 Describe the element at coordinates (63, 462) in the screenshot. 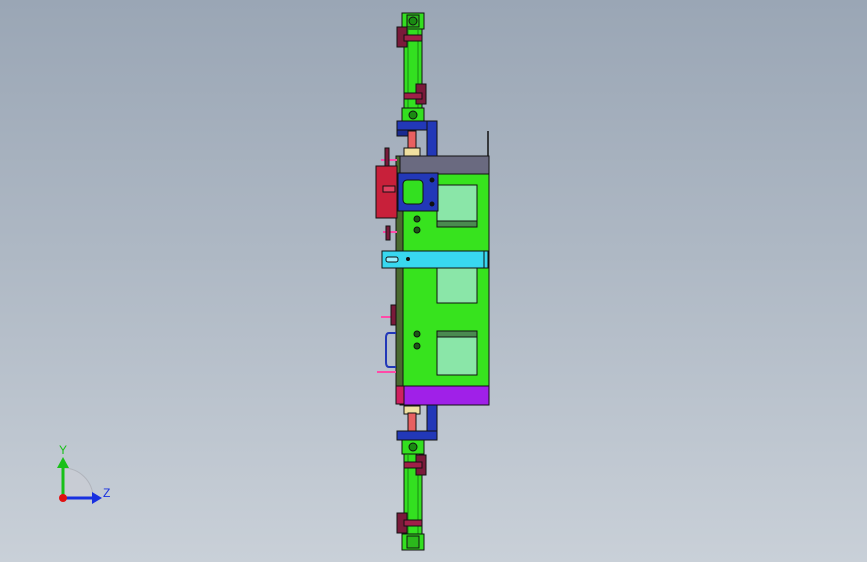

I see `y-axis-arrow` at that location.